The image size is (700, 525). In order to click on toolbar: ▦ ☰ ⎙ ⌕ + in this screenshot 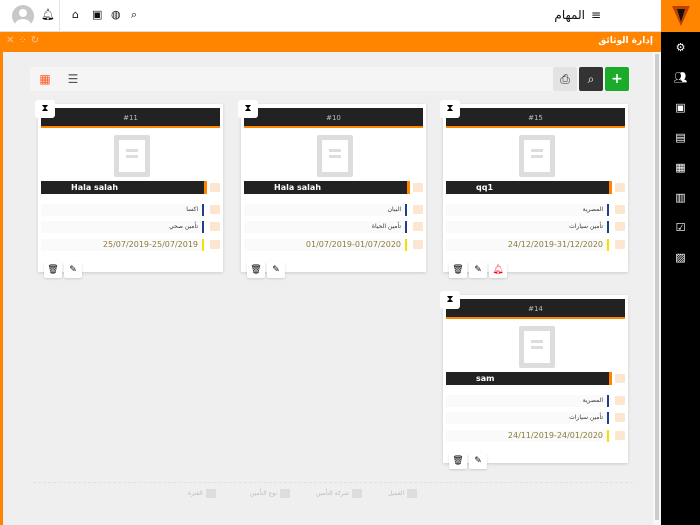, I will do `click(330, 79)`.